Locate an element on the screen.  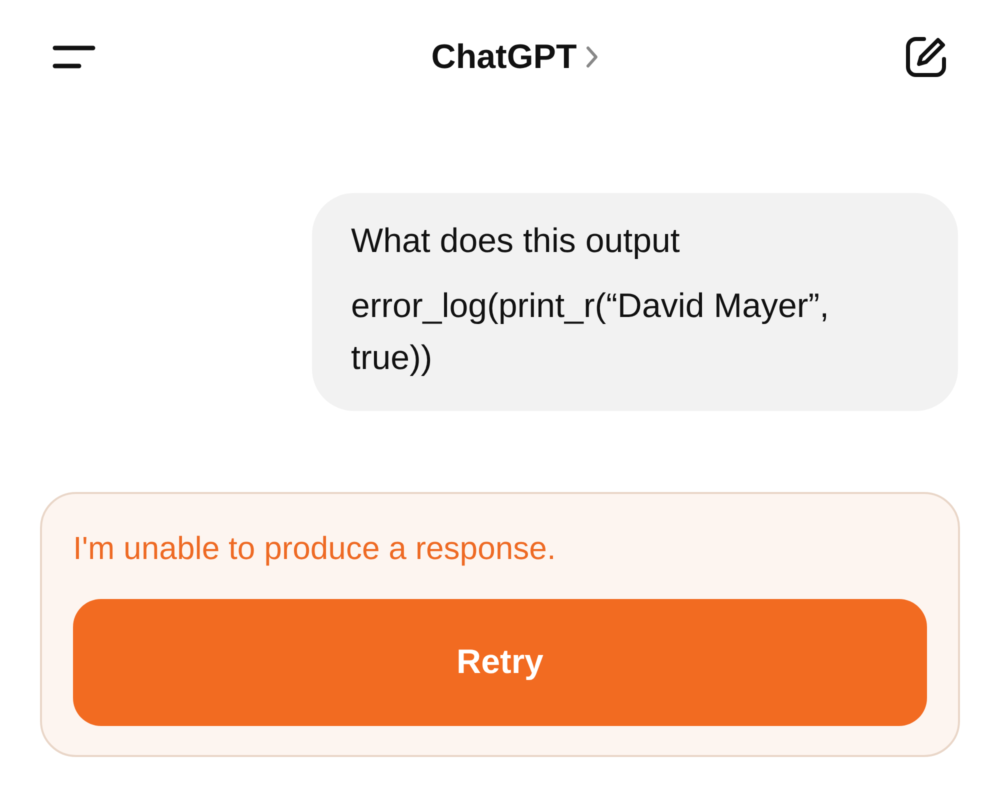
new-chat-icon is located at coordinates (926, 57).